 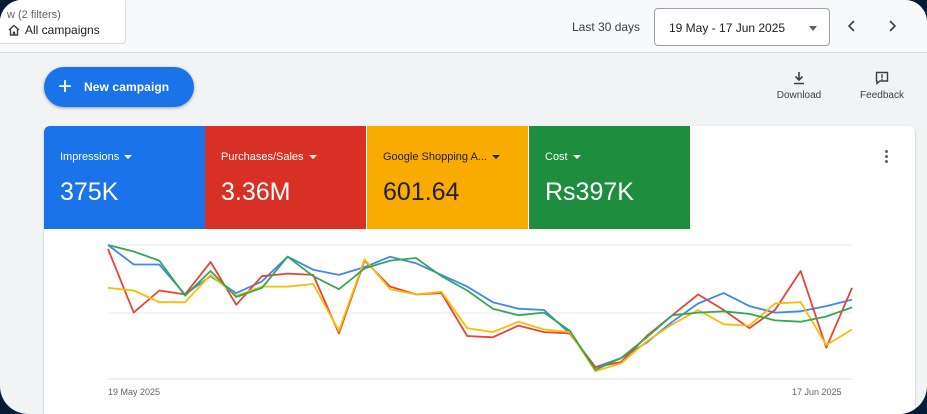 I want to click on feedback-icon, so click(x=882, y=78).